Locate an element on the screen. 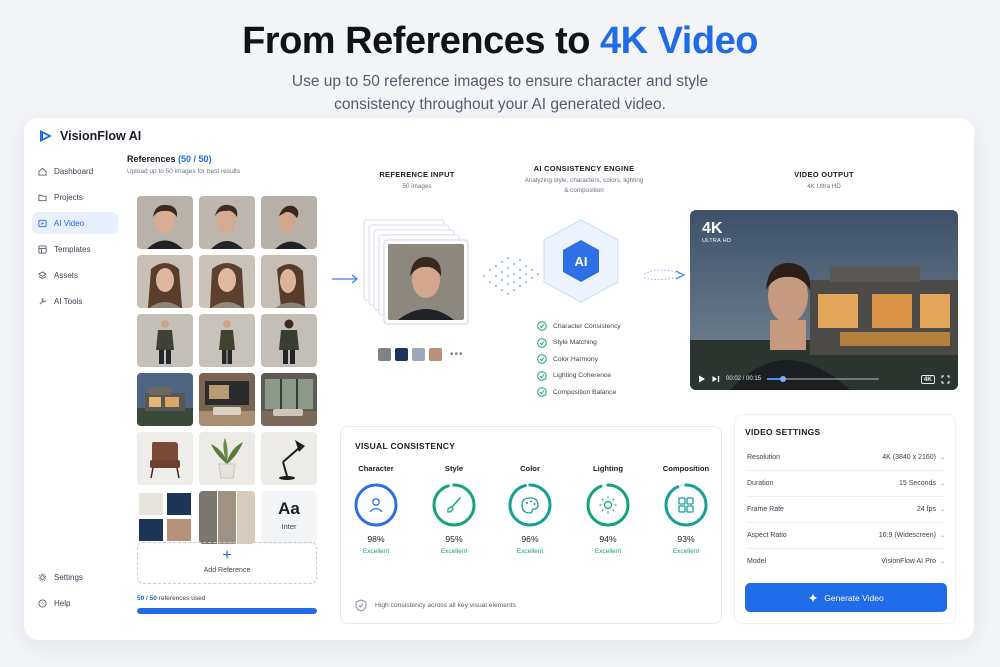 The image size is (1000, 667). sidebar-item-label: Help is located at coordinates (62, 603).